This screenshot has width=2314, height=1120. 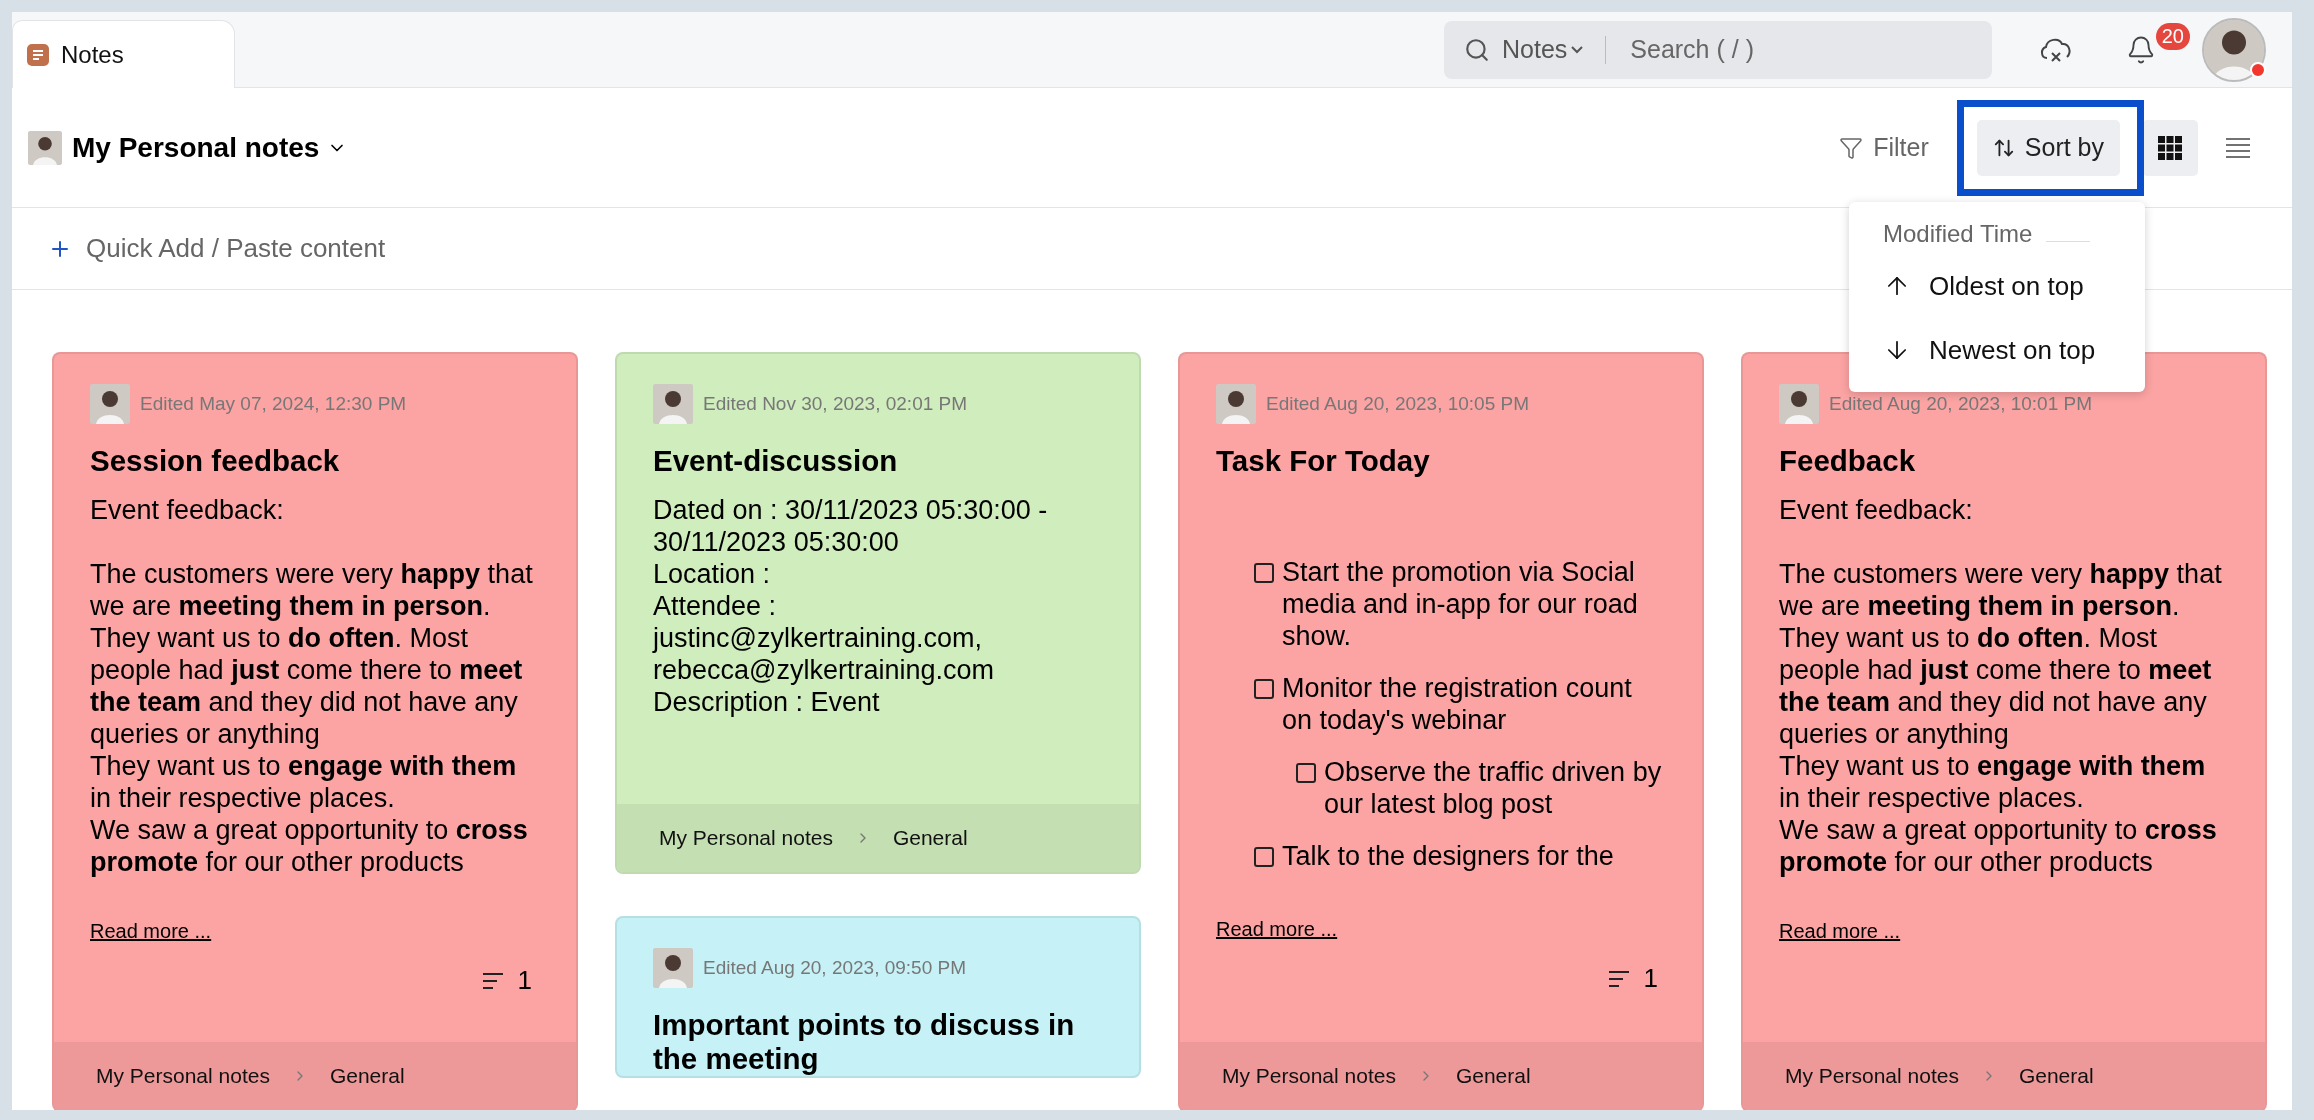 What do you see at coordinates (1448, 856) in the screenshot?
I see `task-text: Talk to the designers for the` at bounding box center [1448, 856].